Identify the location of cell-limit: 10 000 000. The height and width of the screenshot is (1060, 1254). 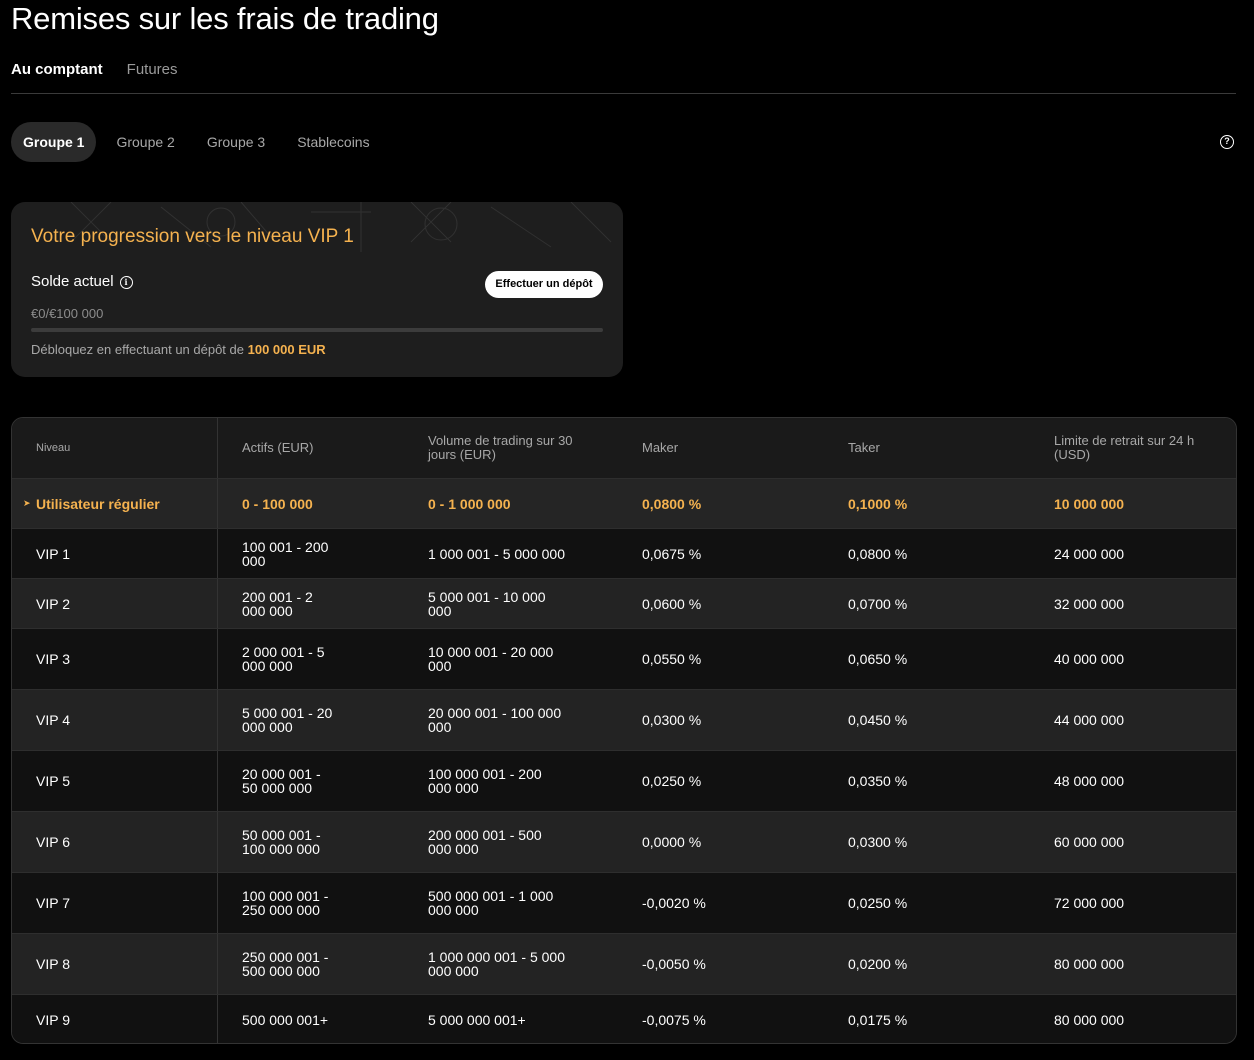
(1089, 503).